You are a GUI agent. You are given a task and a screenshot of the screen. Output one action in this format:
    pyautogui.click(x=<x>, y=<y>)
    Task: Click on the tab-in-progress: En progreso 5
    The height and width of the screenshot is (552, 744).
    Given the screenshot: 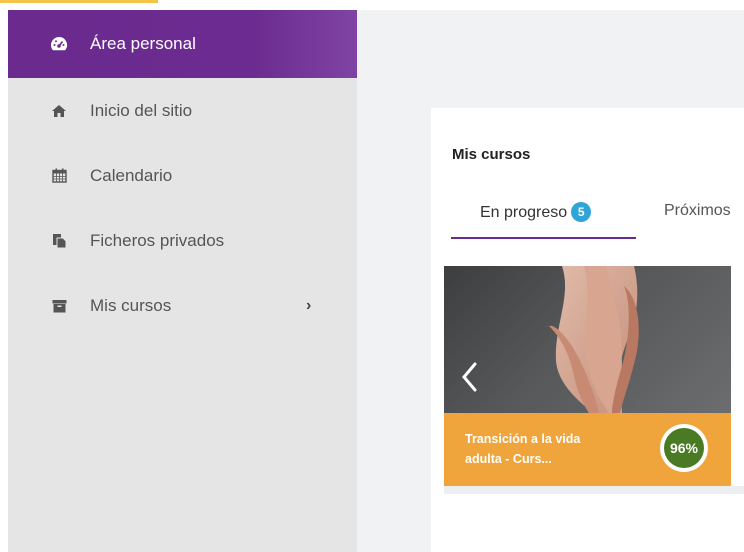 What is the action you would take?
    pyautogui.click(x=536, y=212)
    